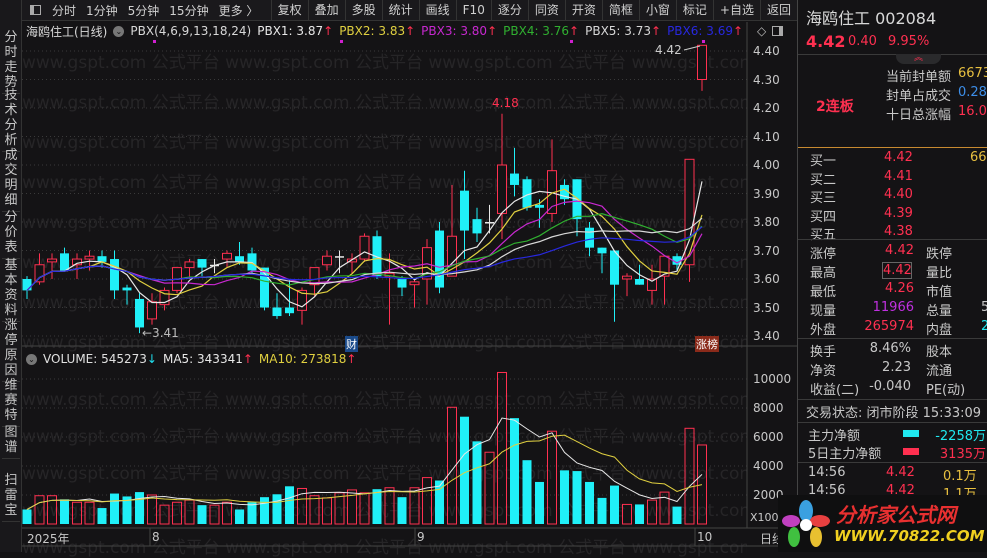  What do you see at coordinates (871, 18) in the screenshot?
I see `stock-name-code: 海鸥住工 002084` at bounding box center [871, 18].